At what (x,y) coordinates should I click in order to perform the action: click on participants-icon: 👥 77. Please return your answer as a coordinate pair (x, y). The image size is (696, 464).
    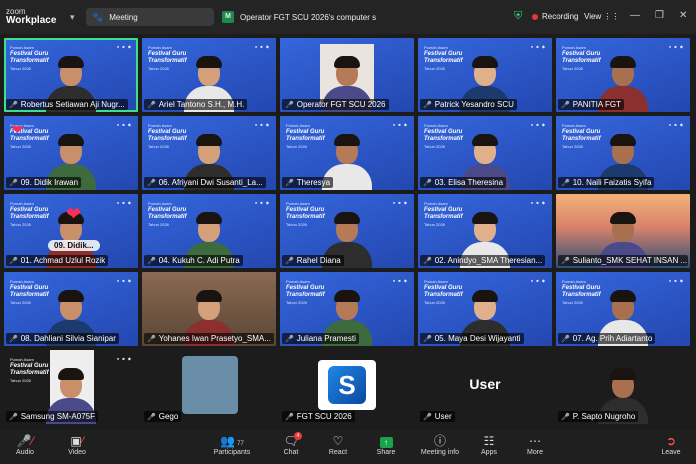
    Looking at the image, I should click on (232, 441).